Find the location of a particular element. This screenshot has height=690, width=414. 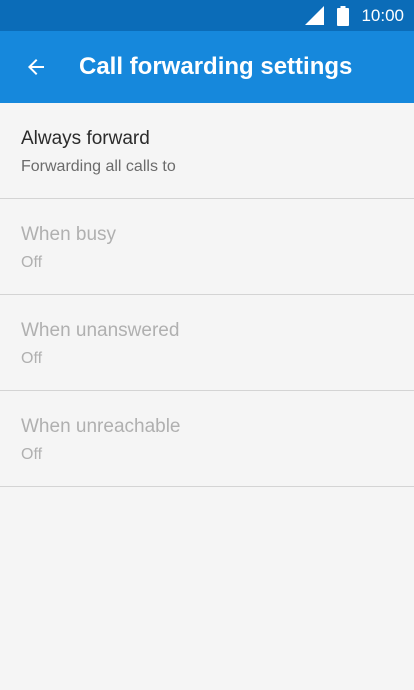

setting-always-forward: Always forward Forwarding all calls to is located at coordinates (207, 151).